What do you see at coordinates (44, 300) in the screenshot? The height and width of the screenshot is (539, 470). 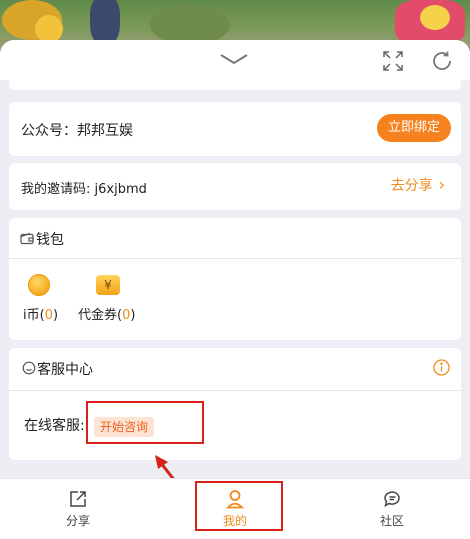 I see `icoin-item: i币(0)` at bounding box center [44, 300].